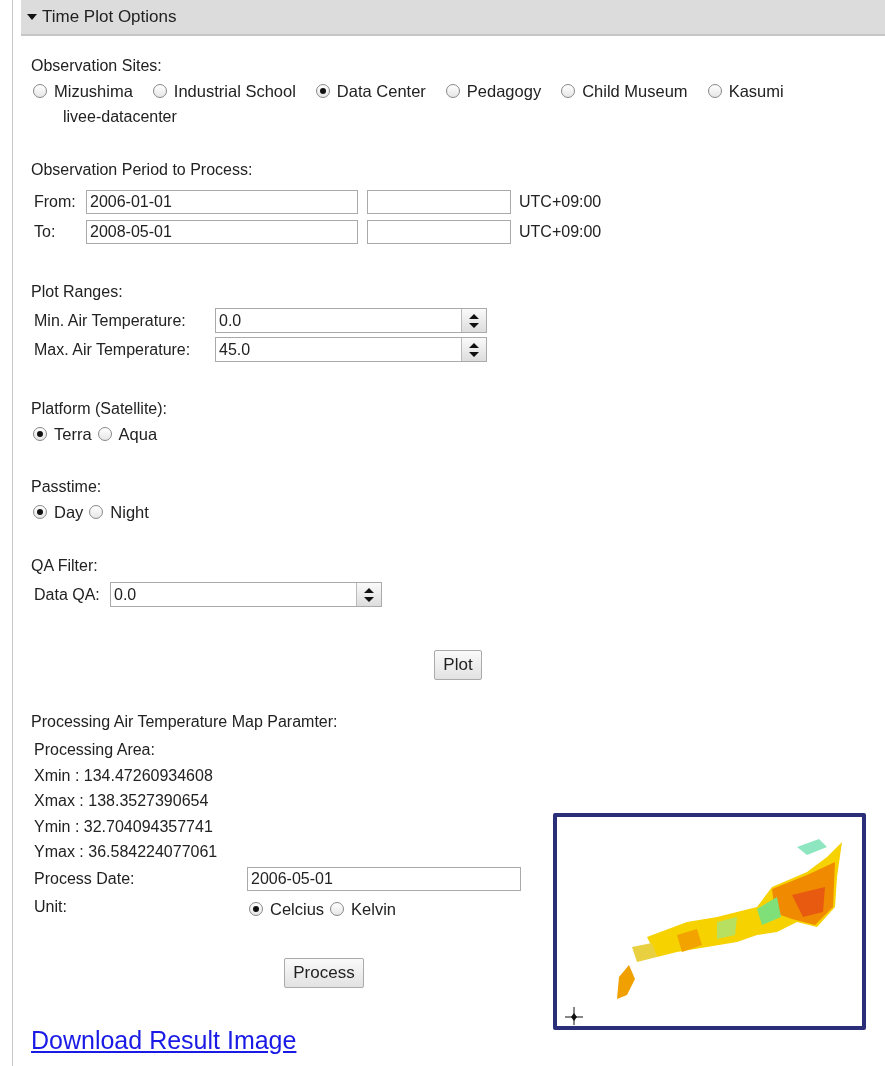 This screenshot has height=1066, width=885. Describe the element at coordinates (351, 349) in the screenshot. I see `spin-field: 45.0` at that location.